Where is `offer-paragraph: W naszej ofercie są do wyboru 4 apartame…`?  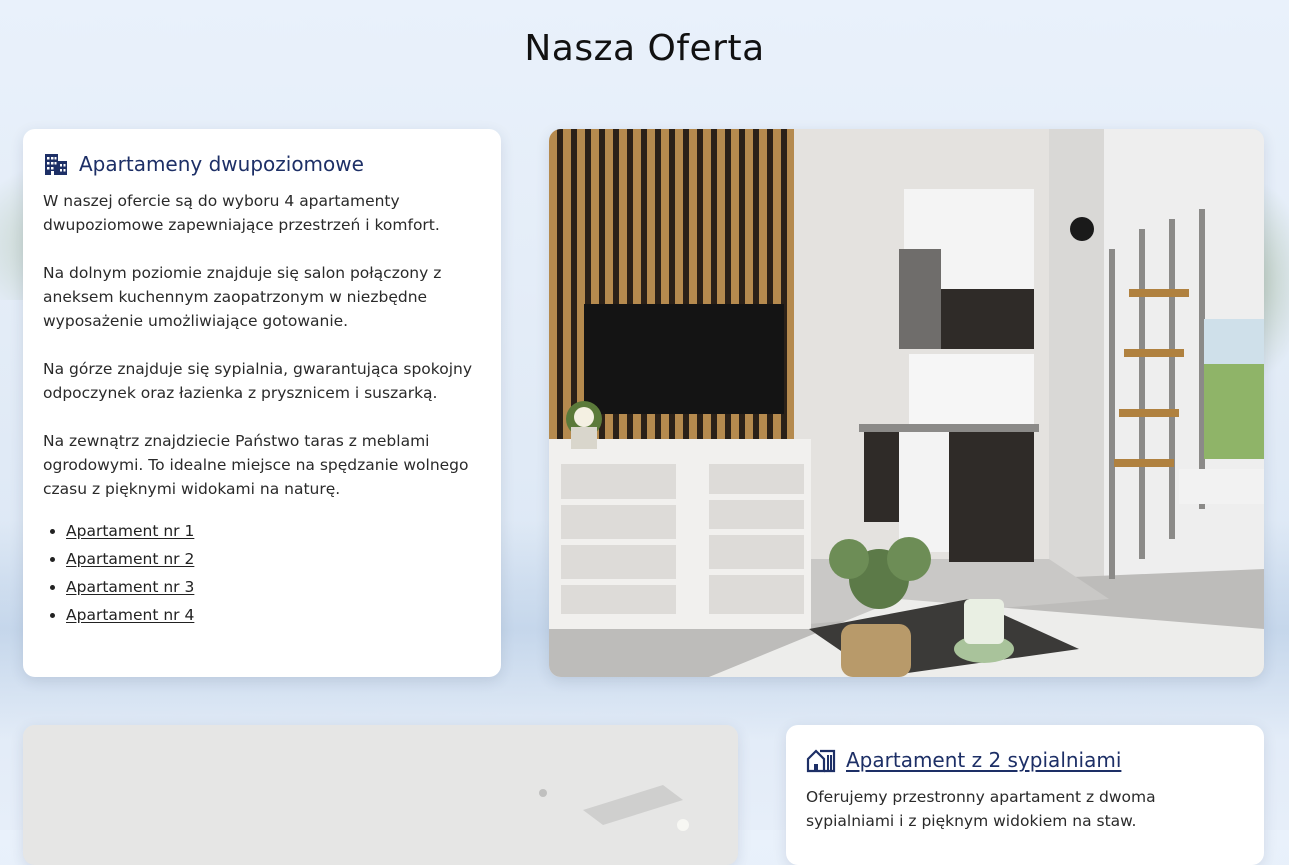 offer-paragraph: W naszej ofercie są do wyboru 4 apartame… is located at coordinates (241, 213).